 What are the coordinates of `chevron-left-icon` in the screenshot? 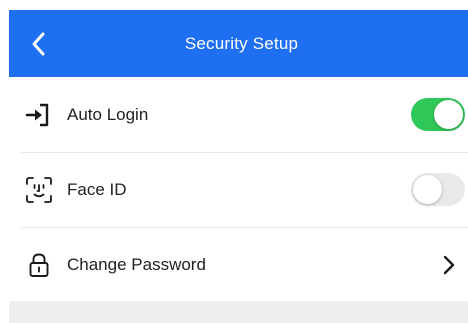 It's located at (38, 43).